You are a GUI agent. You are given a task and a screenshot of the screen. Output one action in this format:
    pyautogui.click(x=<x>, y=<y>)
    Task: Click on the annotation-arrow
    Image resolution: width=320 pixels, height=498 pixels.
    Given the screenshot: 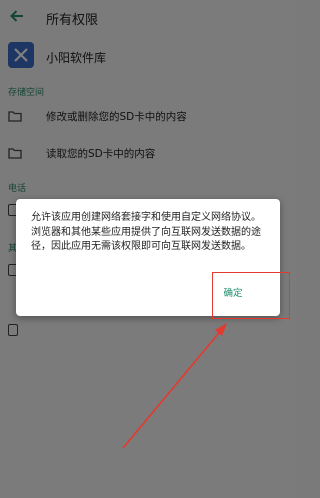 What is the action you would take?
    pyautogui.click(x=174, y=386)
    